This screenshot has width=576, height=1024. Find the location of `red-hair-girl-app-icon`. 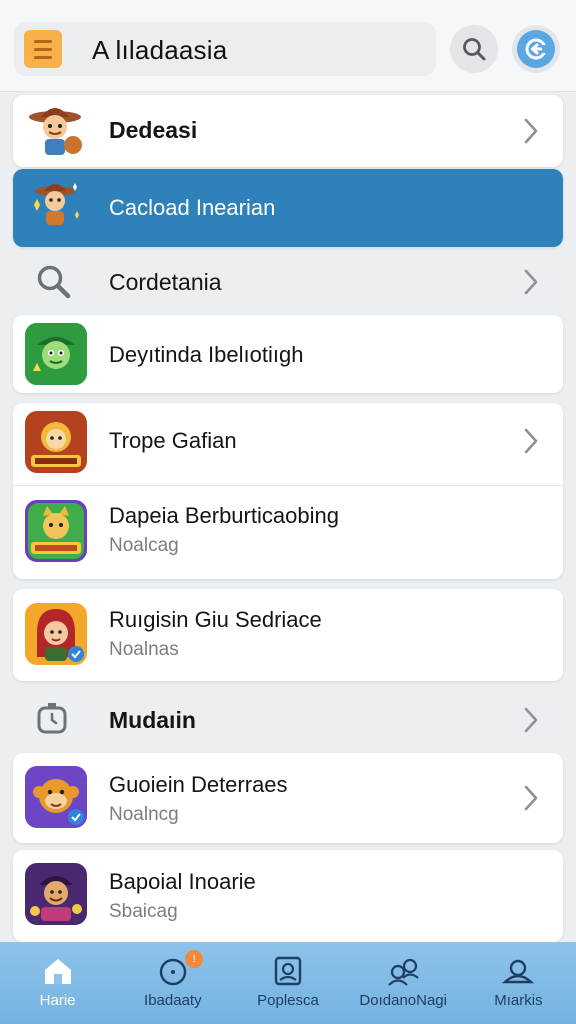

red-hair-girl-app-icon is located at coordinates (56, 634).